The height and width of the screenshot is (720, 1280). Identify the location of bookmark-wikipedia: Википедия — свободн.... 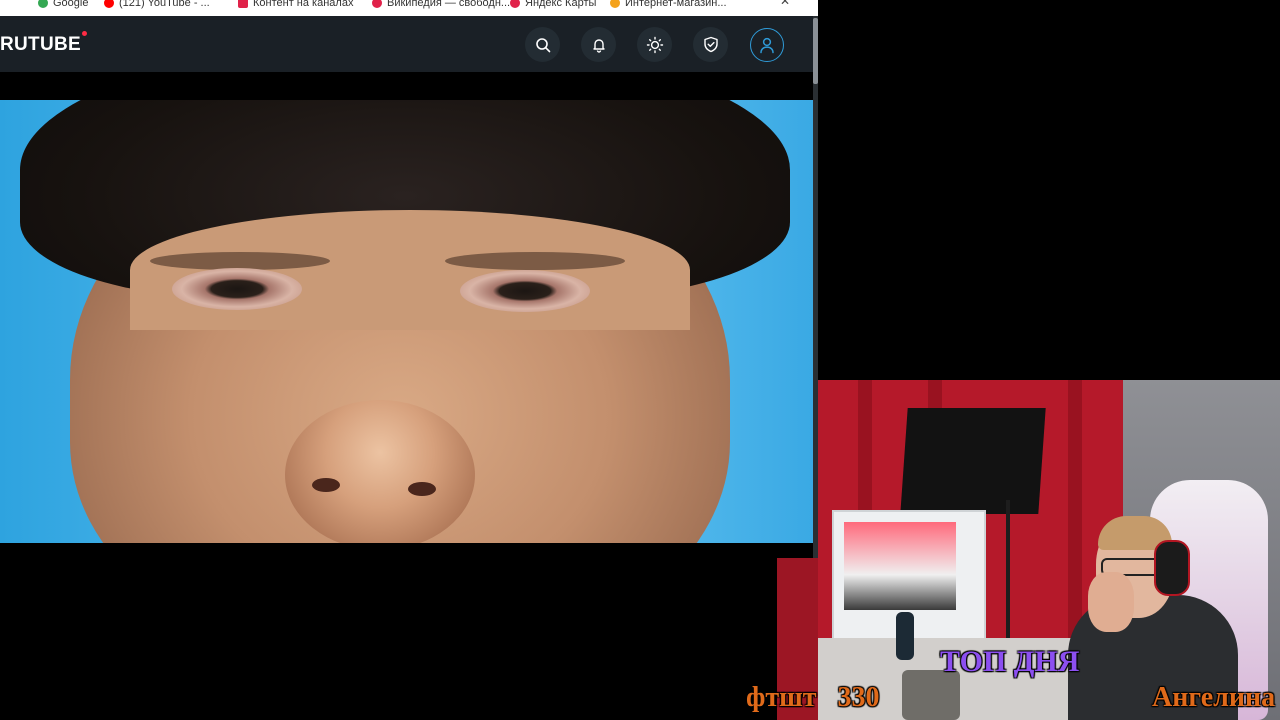
(441, 5).